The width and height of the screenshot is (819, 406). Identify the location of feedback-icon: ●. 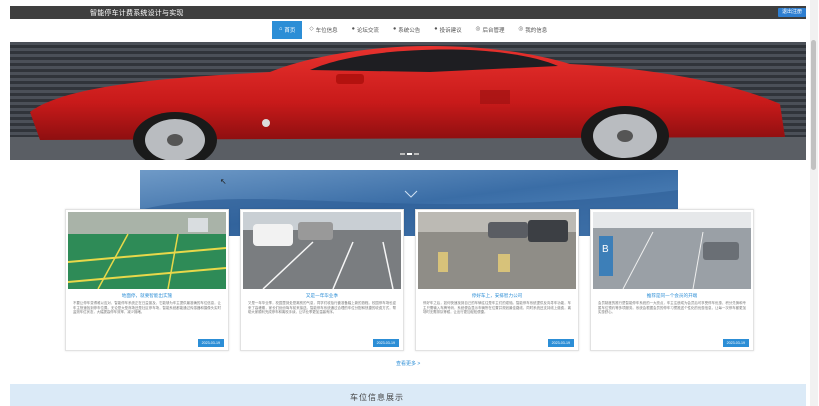
(436, 29).